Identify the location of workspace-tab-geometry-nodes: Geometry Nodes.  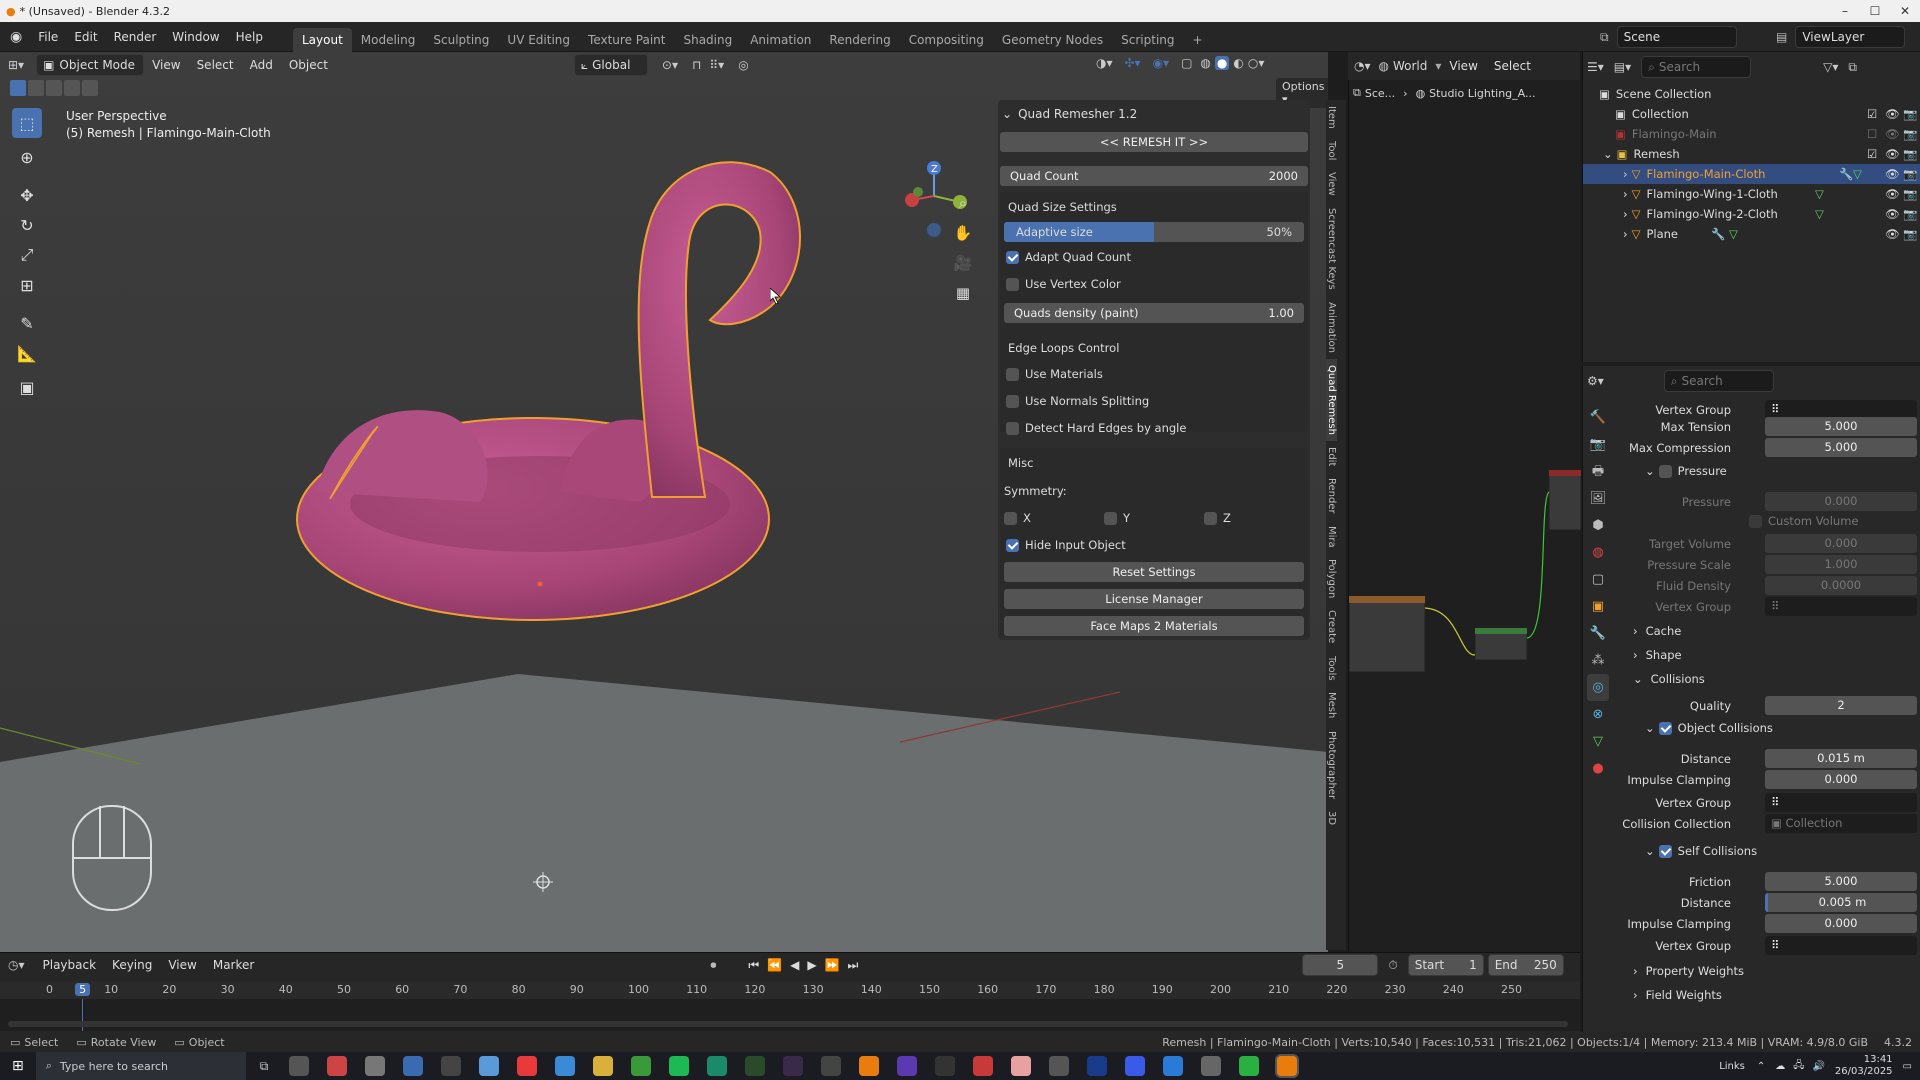
(1052, 40).